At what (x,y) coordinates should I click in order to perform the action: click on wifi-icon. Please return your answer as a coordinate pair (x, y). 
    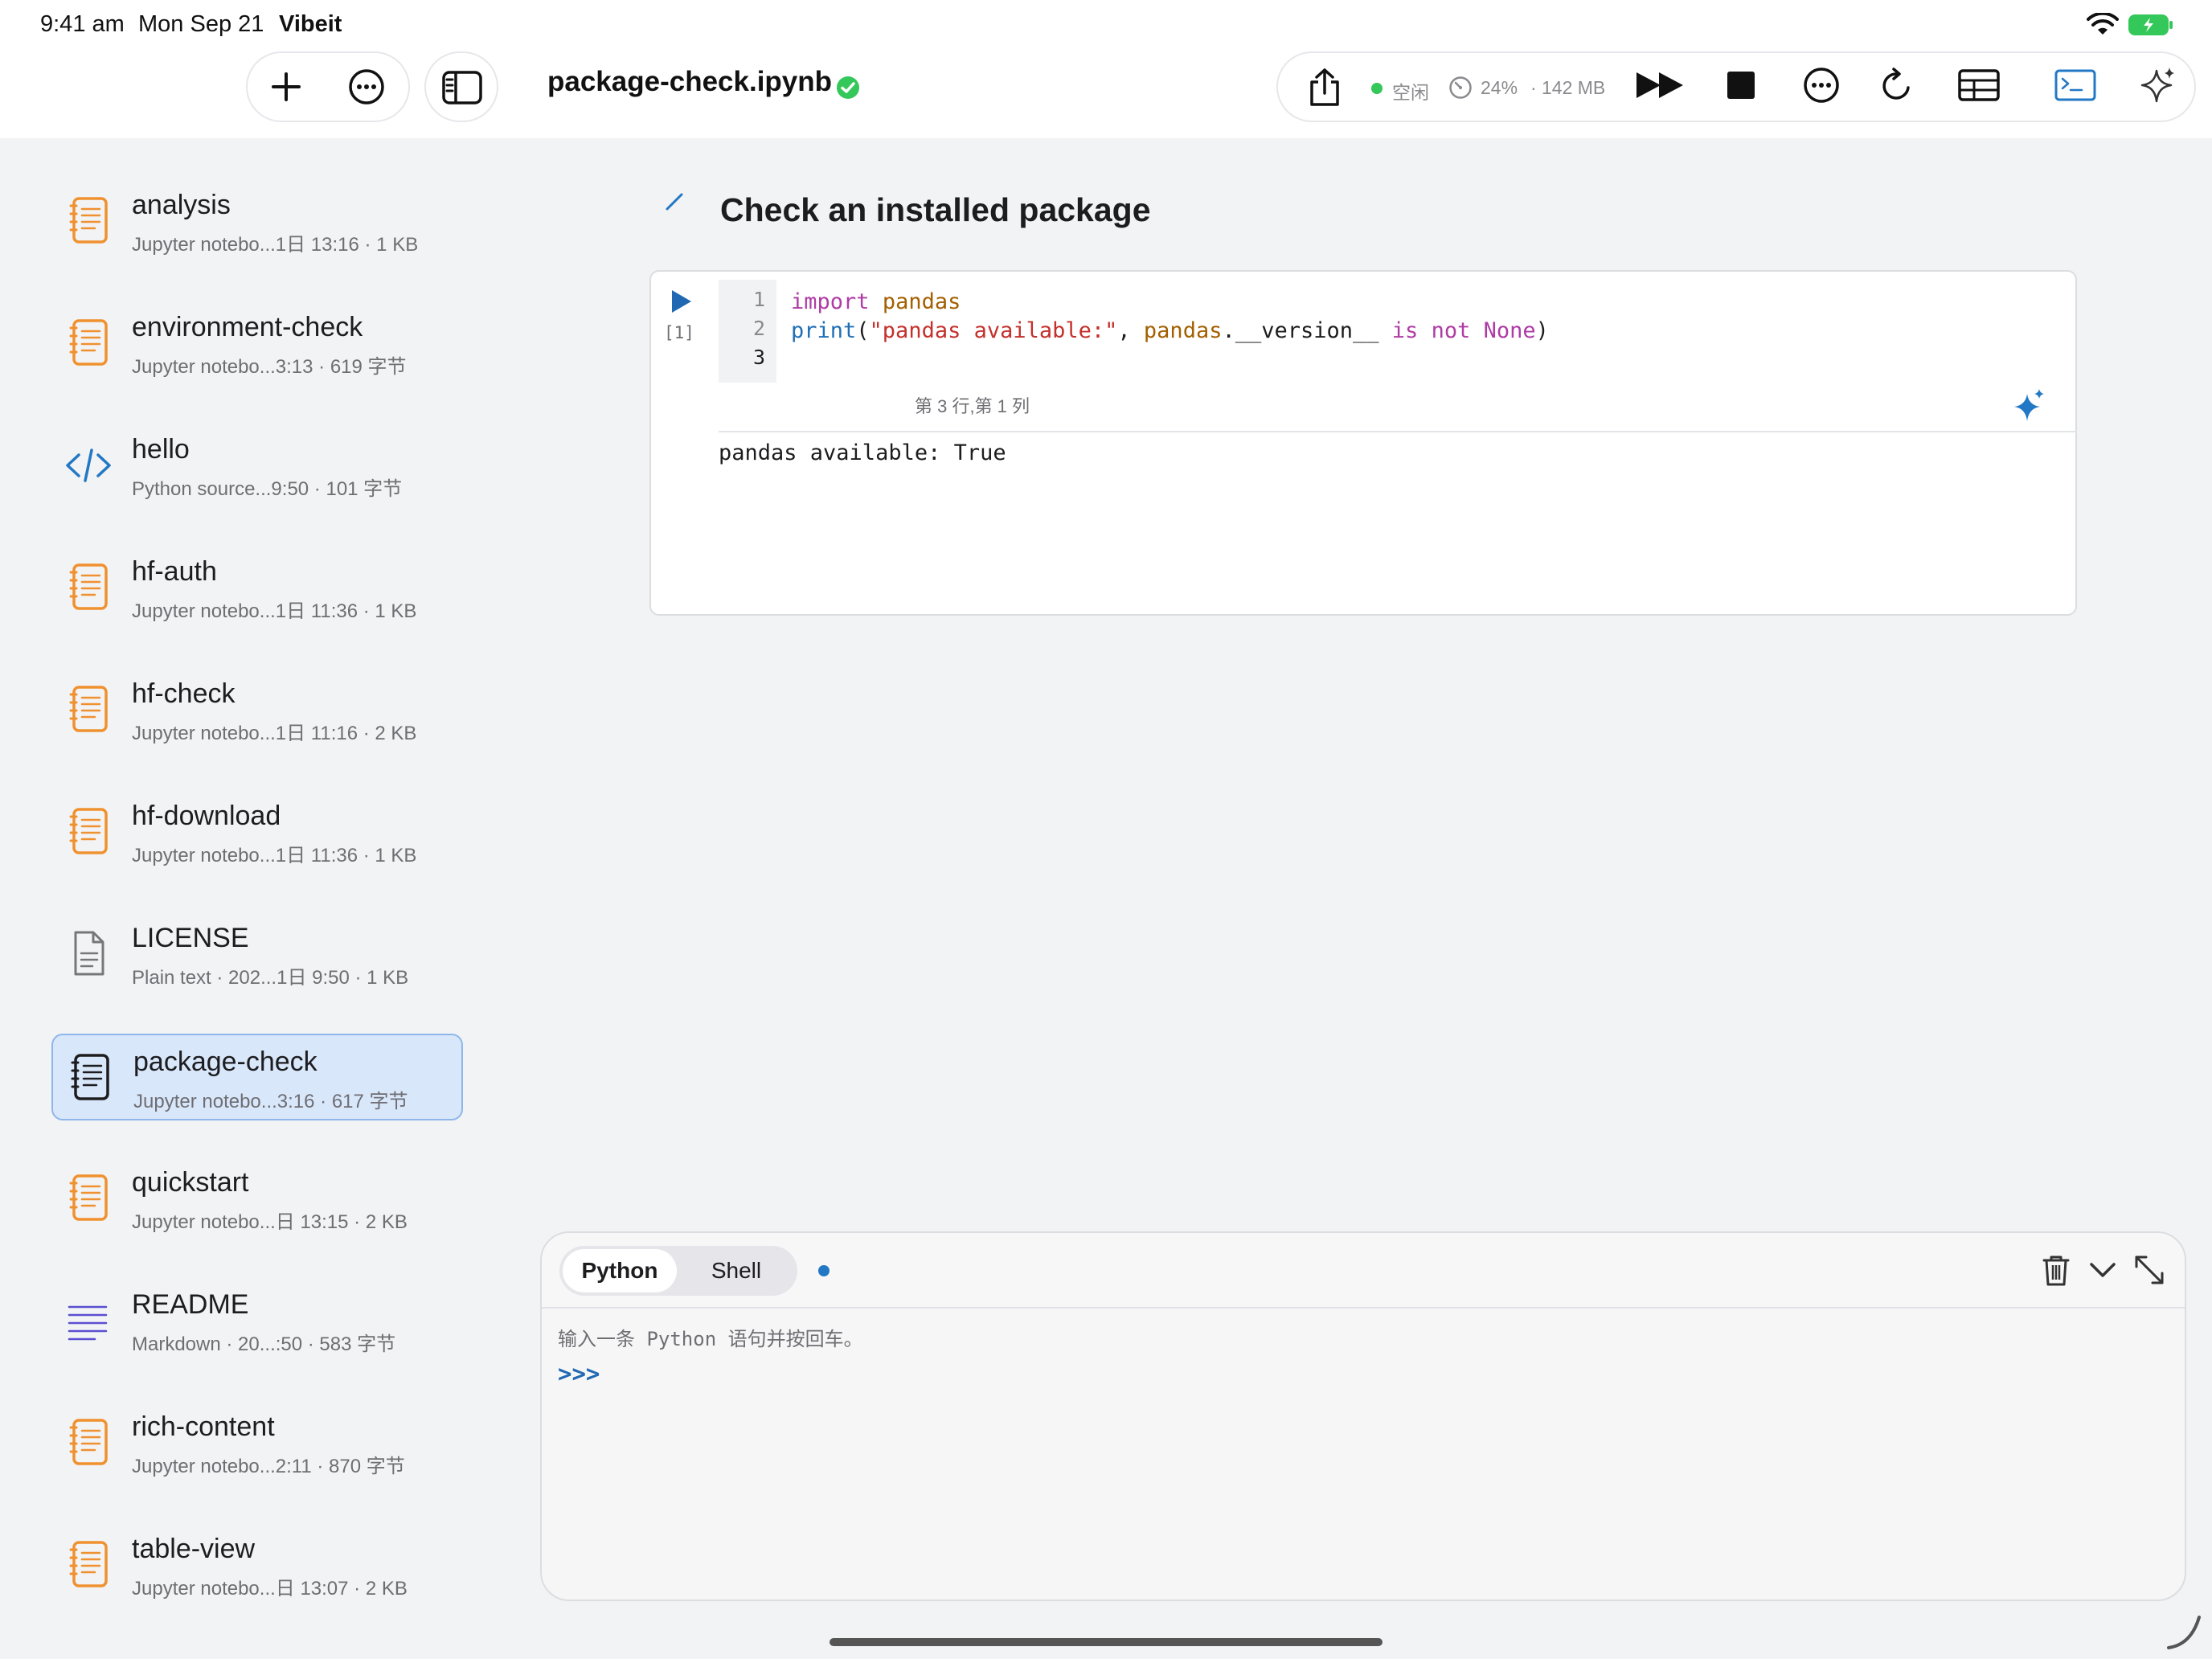
    Looking at the image, I should click on (2103, 24).